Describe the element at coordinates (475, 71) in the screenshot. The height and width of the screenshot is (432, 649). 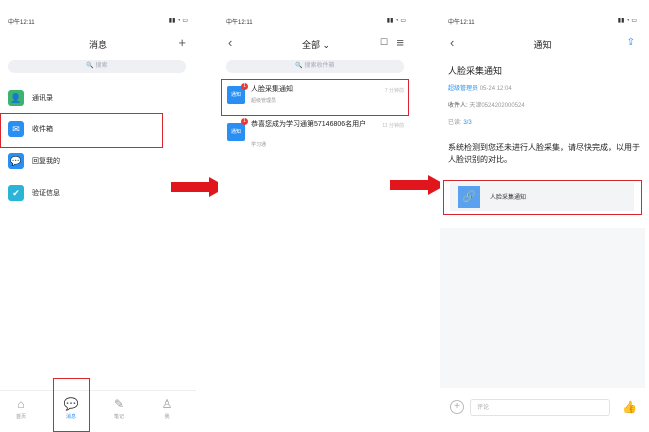
I see `notice-title: 人脸采集通知` at that location.